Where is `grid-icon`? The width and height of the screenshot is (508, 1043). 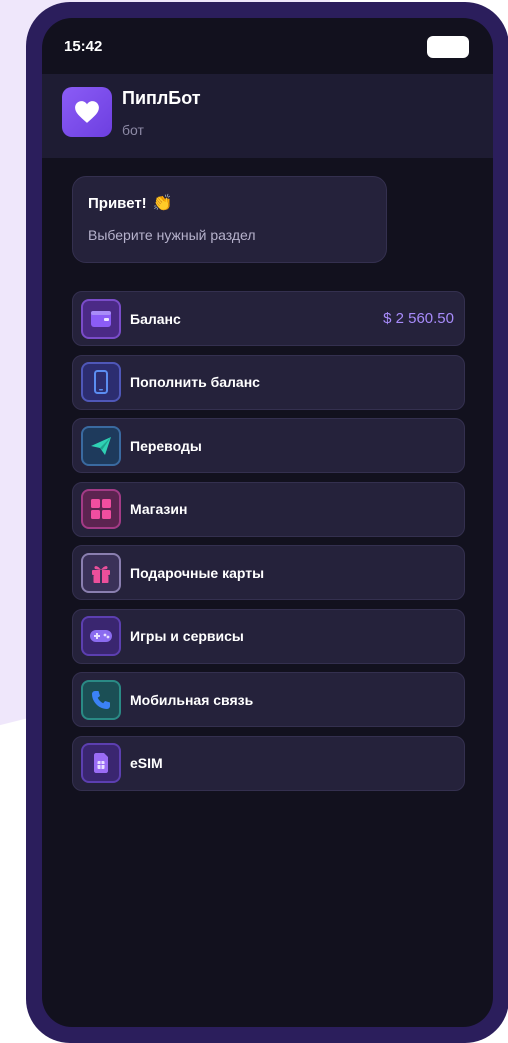 grid-icon is located at coordinates (101, 509).